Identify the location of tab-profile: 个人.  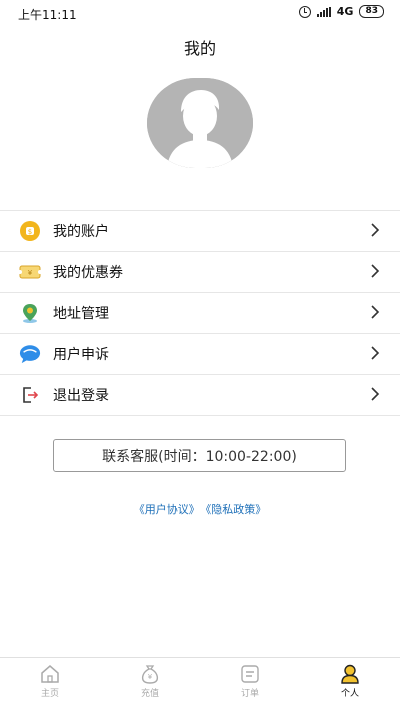
(350, 679).